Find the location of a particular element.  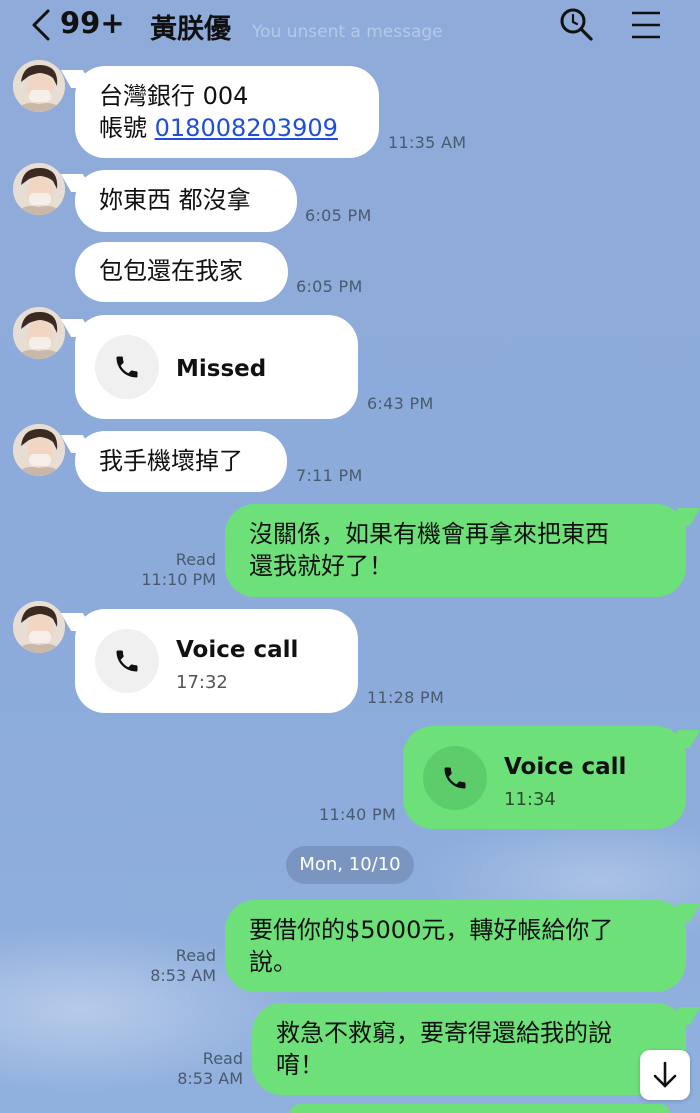

contact-name: 黃朕優 is located at coordinates (190, 26).